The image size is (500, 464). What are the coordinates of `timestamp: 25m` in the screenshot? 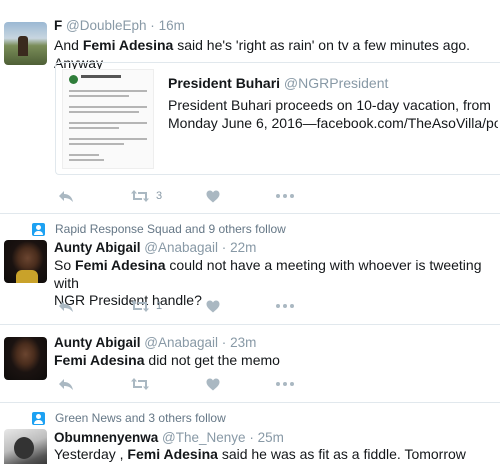 It's located at (271, 437).